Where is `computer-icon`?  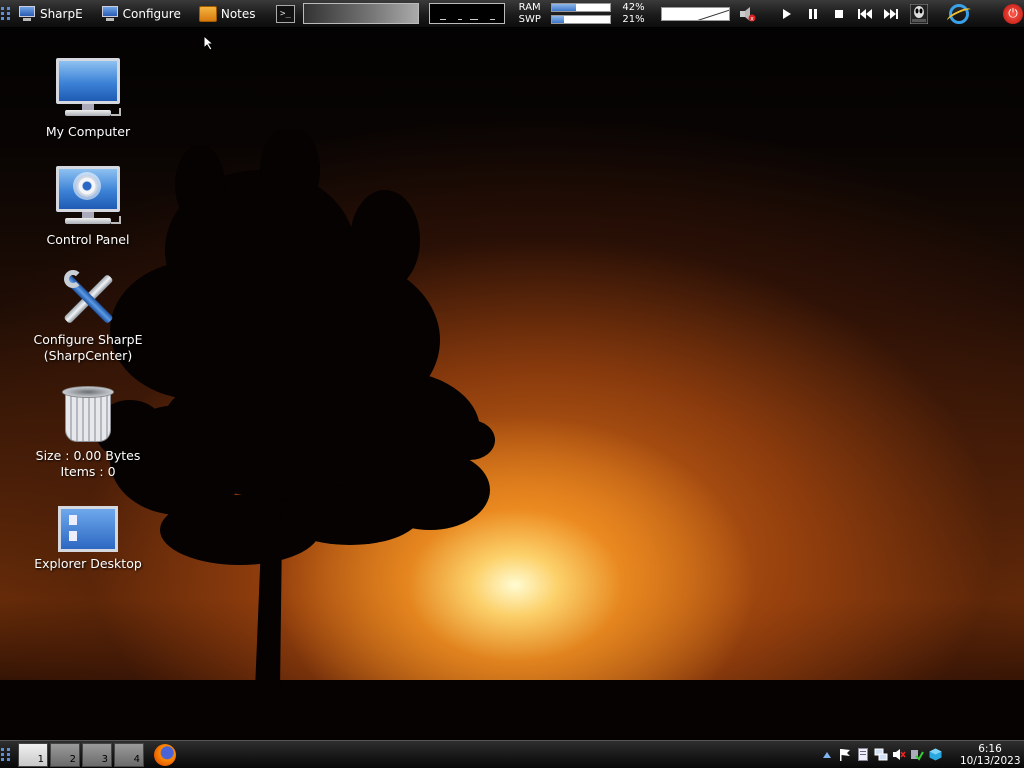
computer-icon is located at coordinates (88, 89).